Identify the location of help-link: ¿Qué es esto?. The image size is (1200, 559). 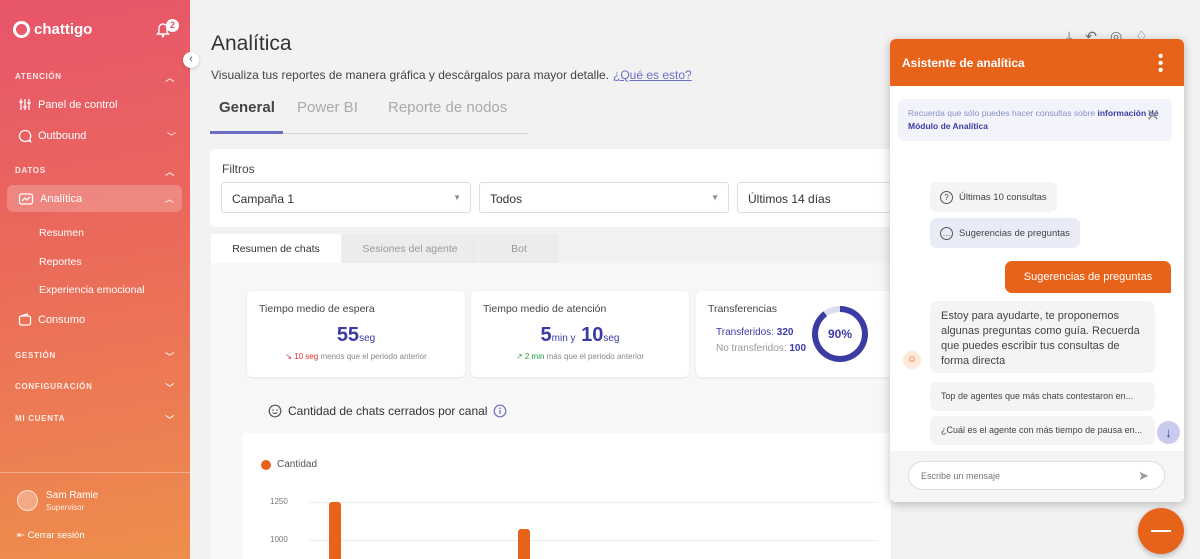
(652, 75).